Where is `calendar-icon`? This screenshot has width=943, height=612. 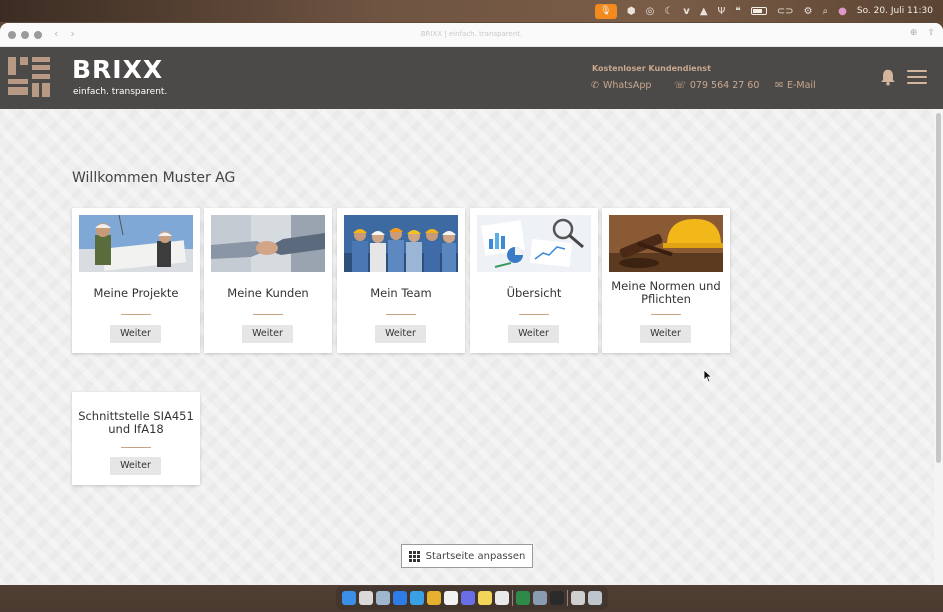 calendar-icon is located at coordinates (451, 598).